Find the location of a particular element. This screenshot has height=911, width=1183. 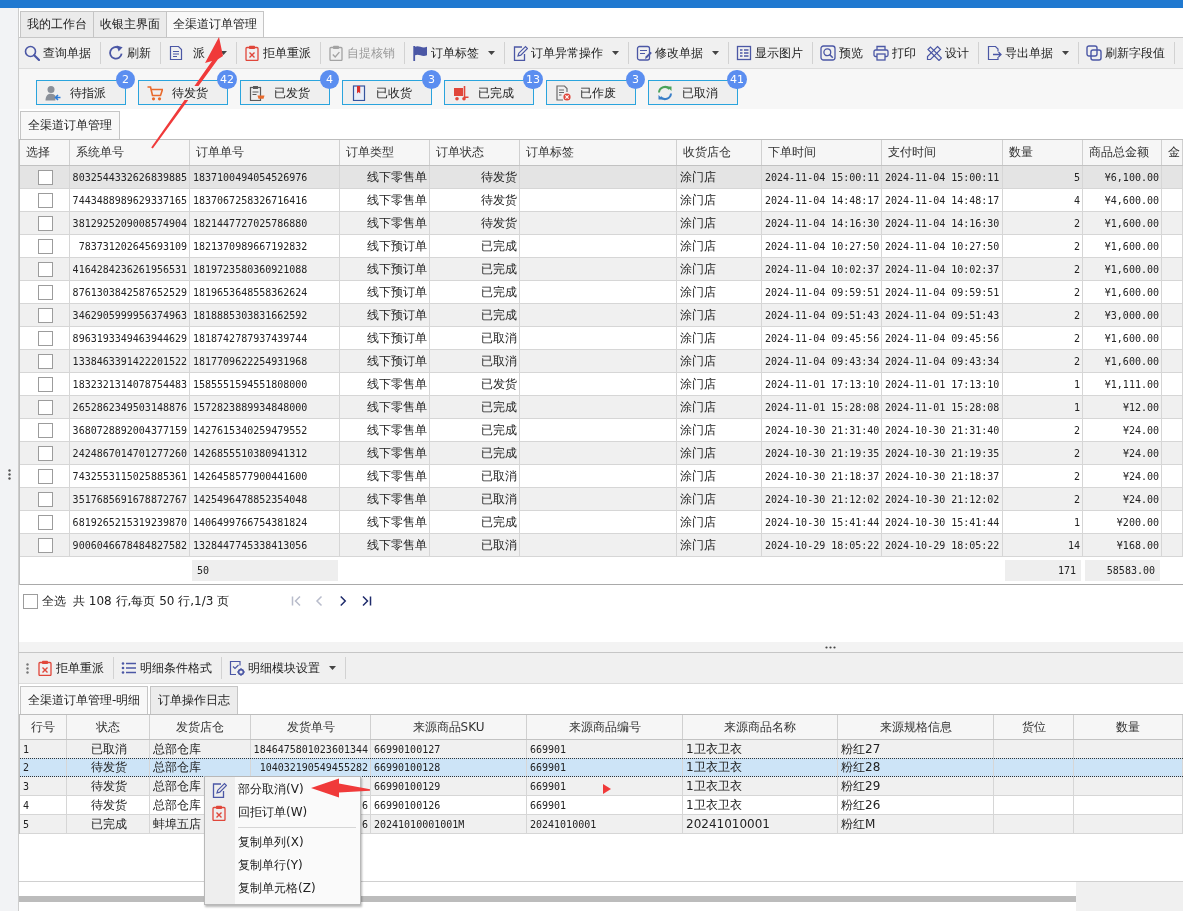

table-row: 9006046678484827582 1328447745338413056 线下零售单 已取消 涂门店 2024-10-29 18:05:22 2024-10-29 18:05:22 14 ¥168.00 is located at coordinates (601, 545).